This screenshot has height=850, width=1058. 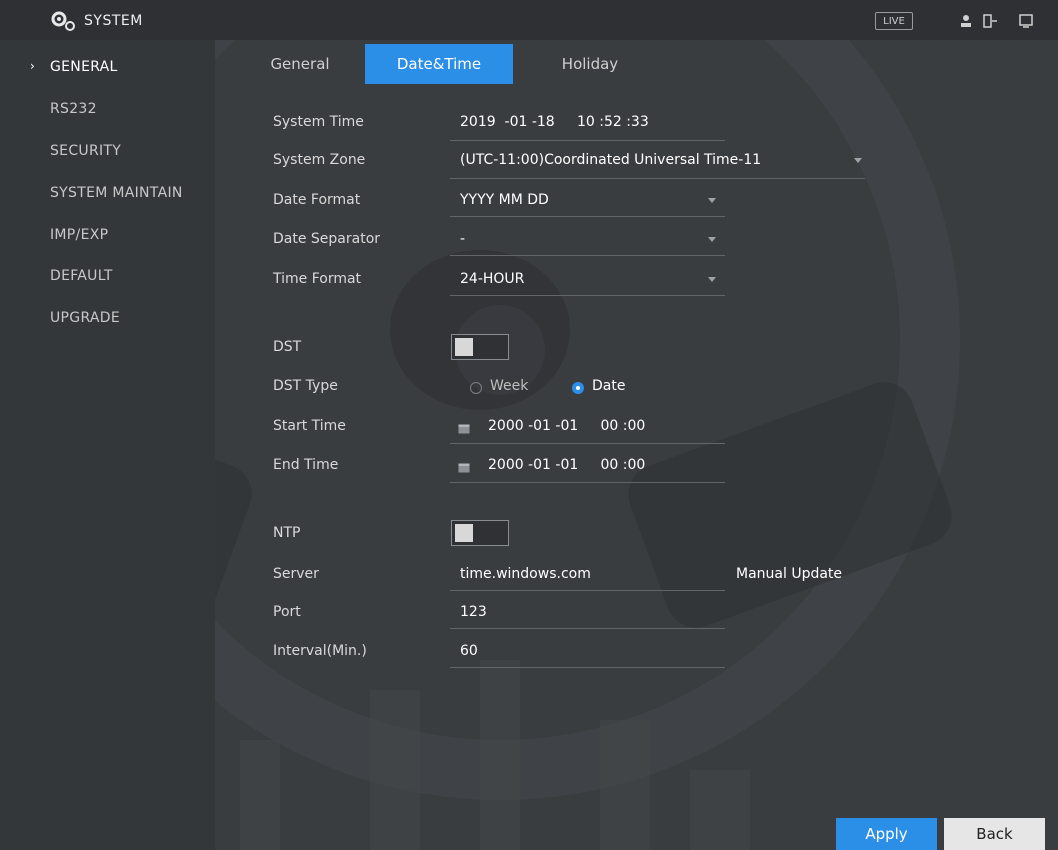 I want to click on dst-toggle, so click(x=480, y=347).